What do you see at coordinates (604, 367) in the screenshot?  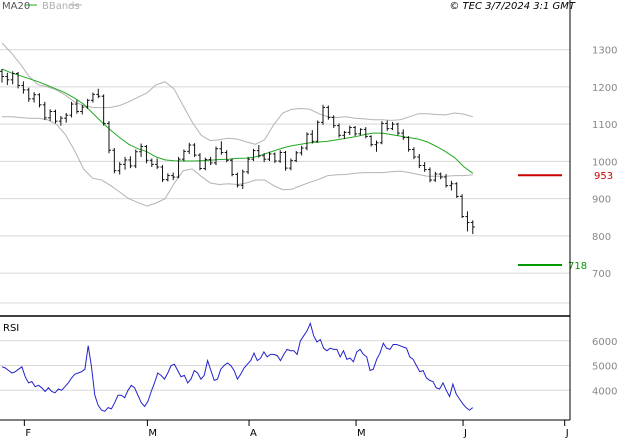 I see `rsi-tick-label: 5000` at bounding box center [604, 367].